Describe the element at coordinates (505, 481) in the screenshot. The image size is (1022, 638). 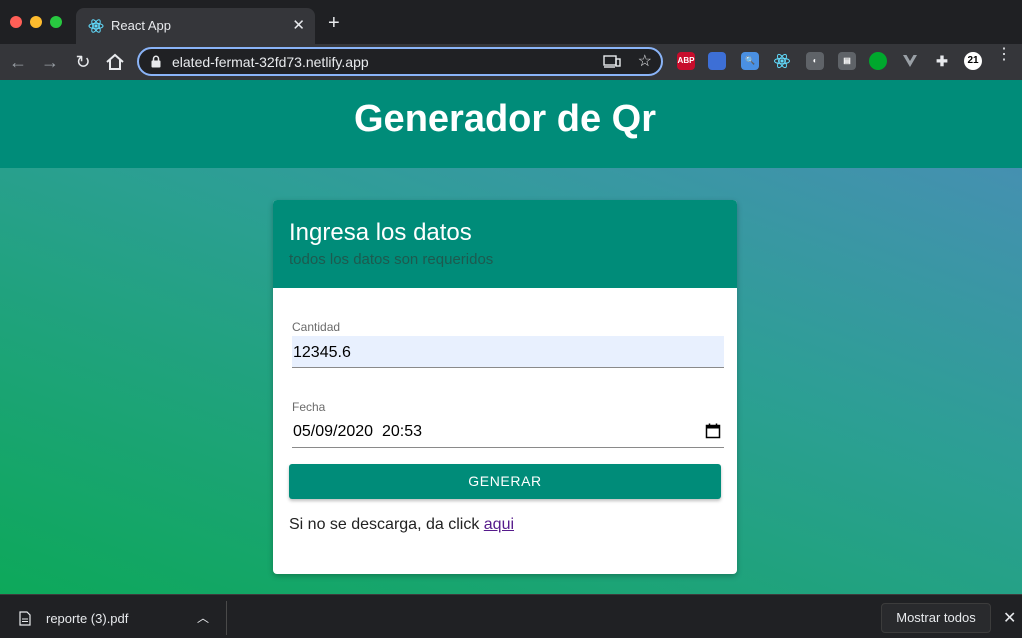
I see `generar-button: GENERAR` at that location.